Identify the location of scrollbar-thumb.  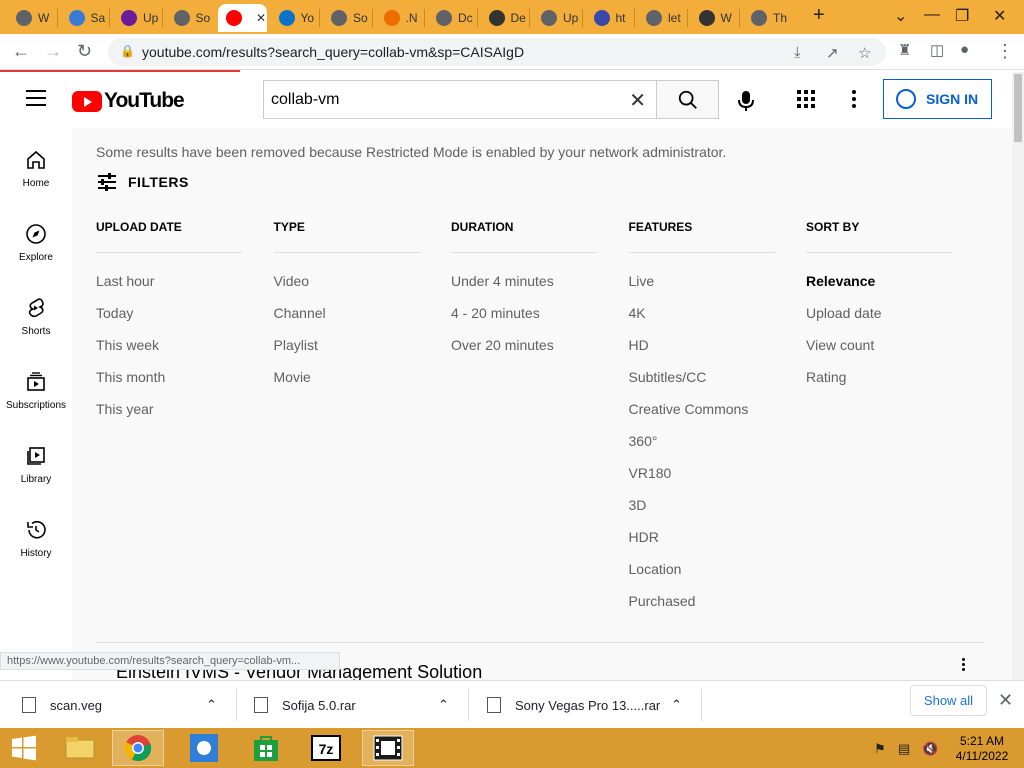
(1018, 108).